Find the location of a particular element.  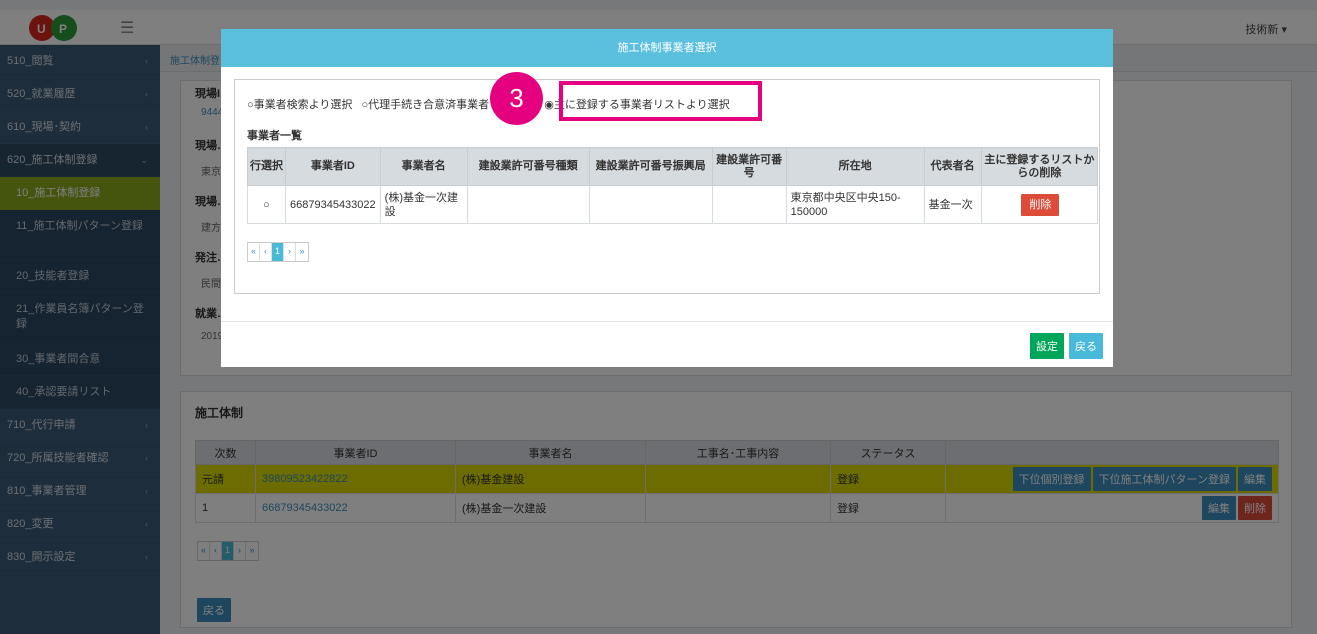

step-number-badge: 3 is located at coordinates (516, 98).